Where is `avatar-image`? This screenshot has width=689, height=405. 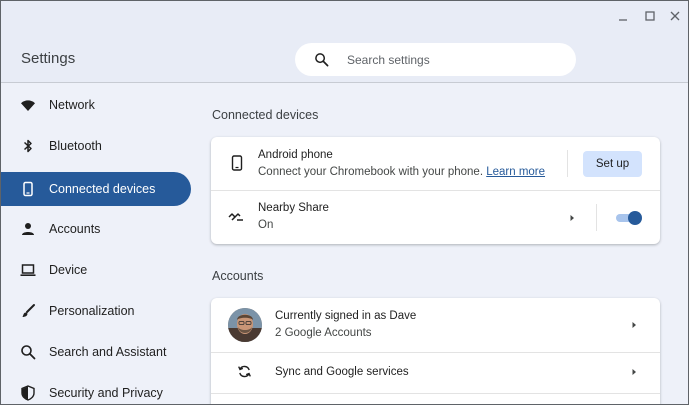 avatar-image is located at coordinates (245, 325).